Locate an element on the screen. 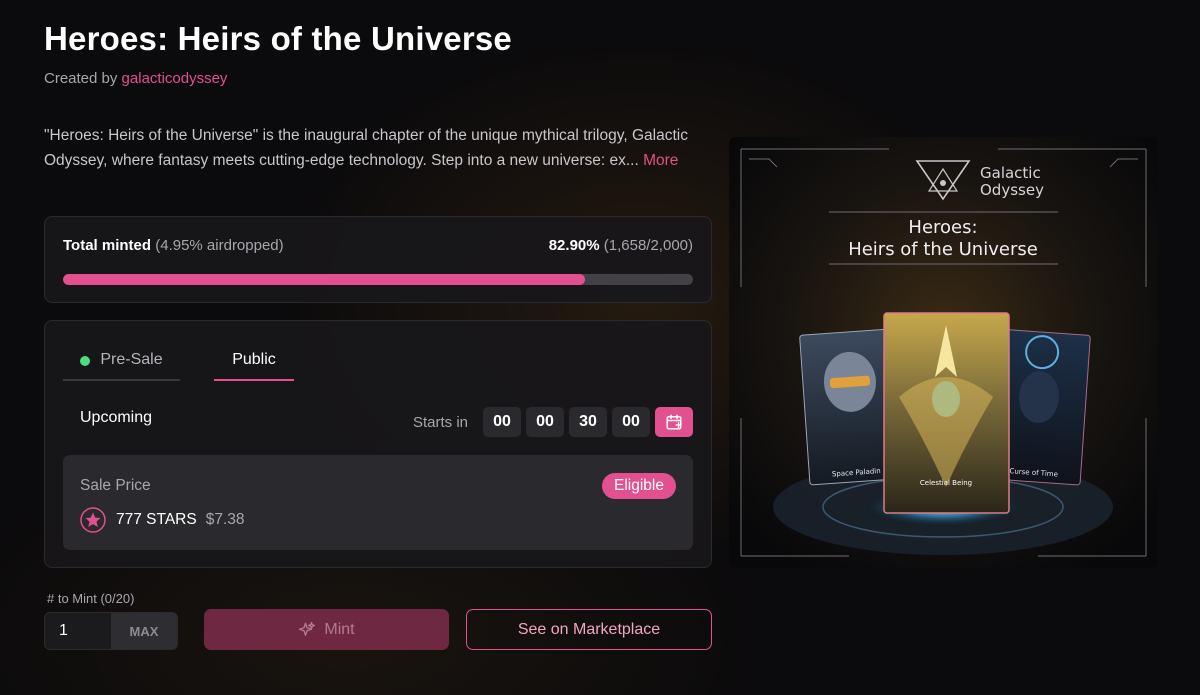  creator-line: Created by galacticodyssey is located at coordinates (135, 78).